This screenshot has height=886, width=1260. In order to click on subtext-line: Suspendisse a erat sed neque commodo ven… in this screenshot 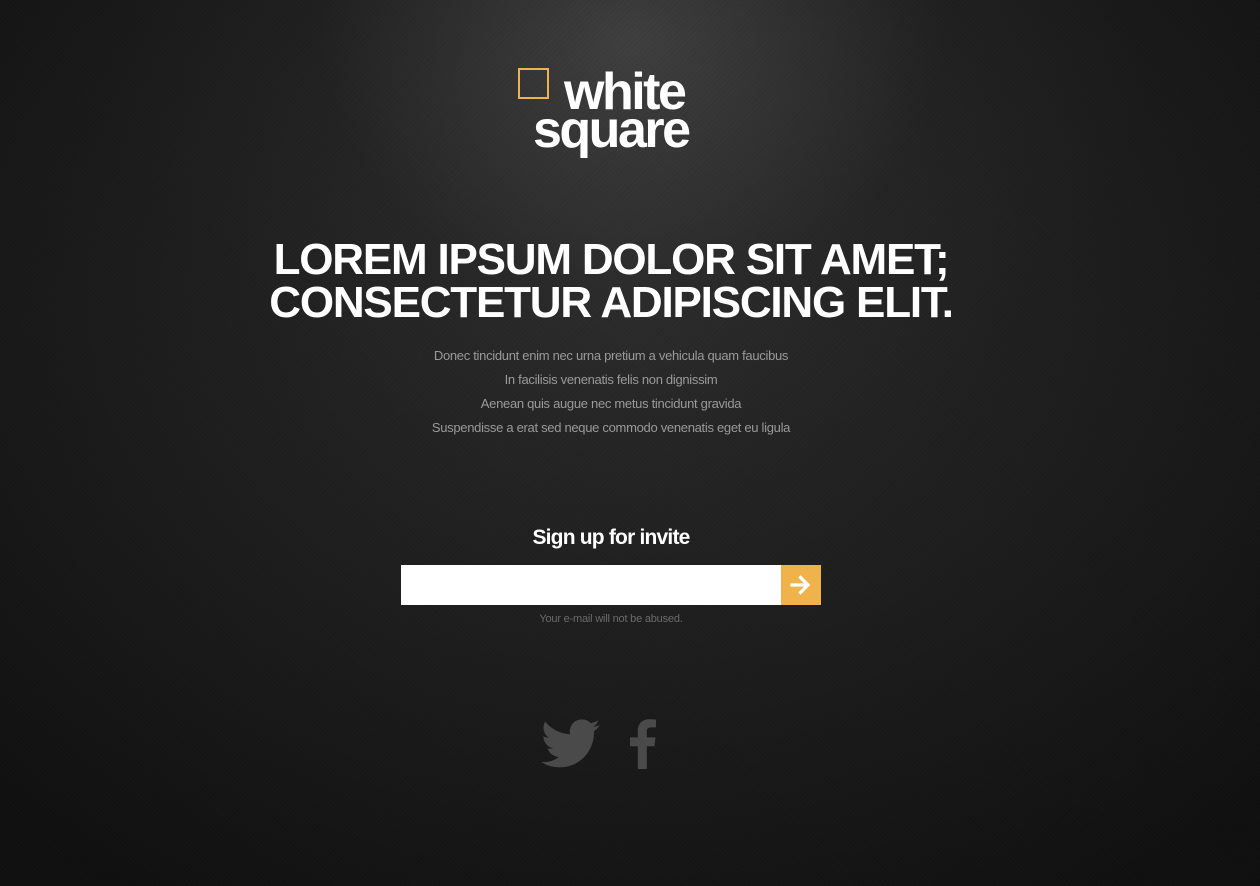, I will do `click(611, 427)`.